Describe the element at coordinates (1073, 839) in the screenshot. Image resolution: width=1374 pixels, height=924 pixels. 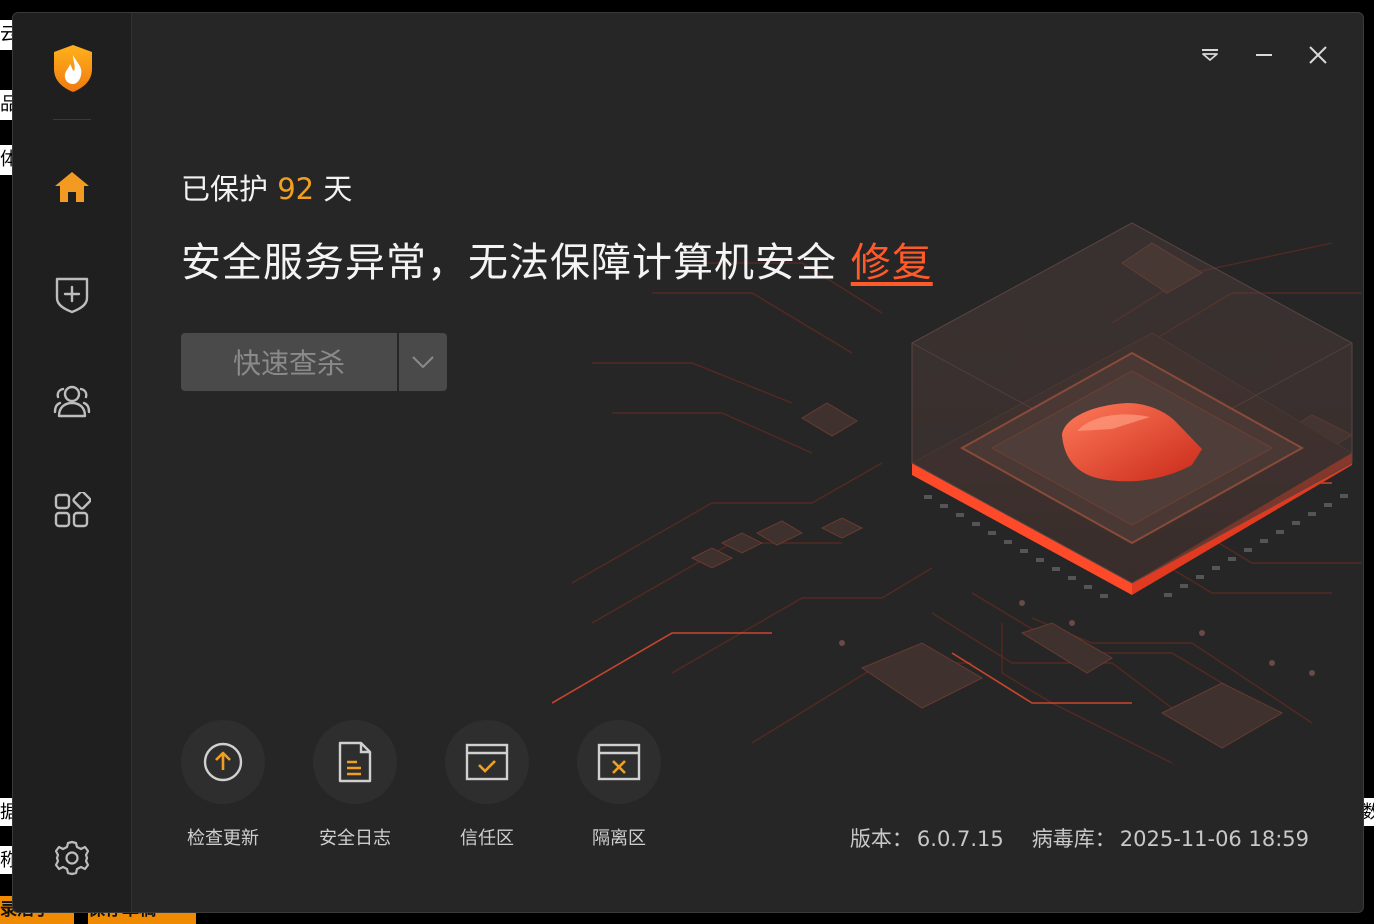
I see `virus-db-label: 病毒库：` at that location.